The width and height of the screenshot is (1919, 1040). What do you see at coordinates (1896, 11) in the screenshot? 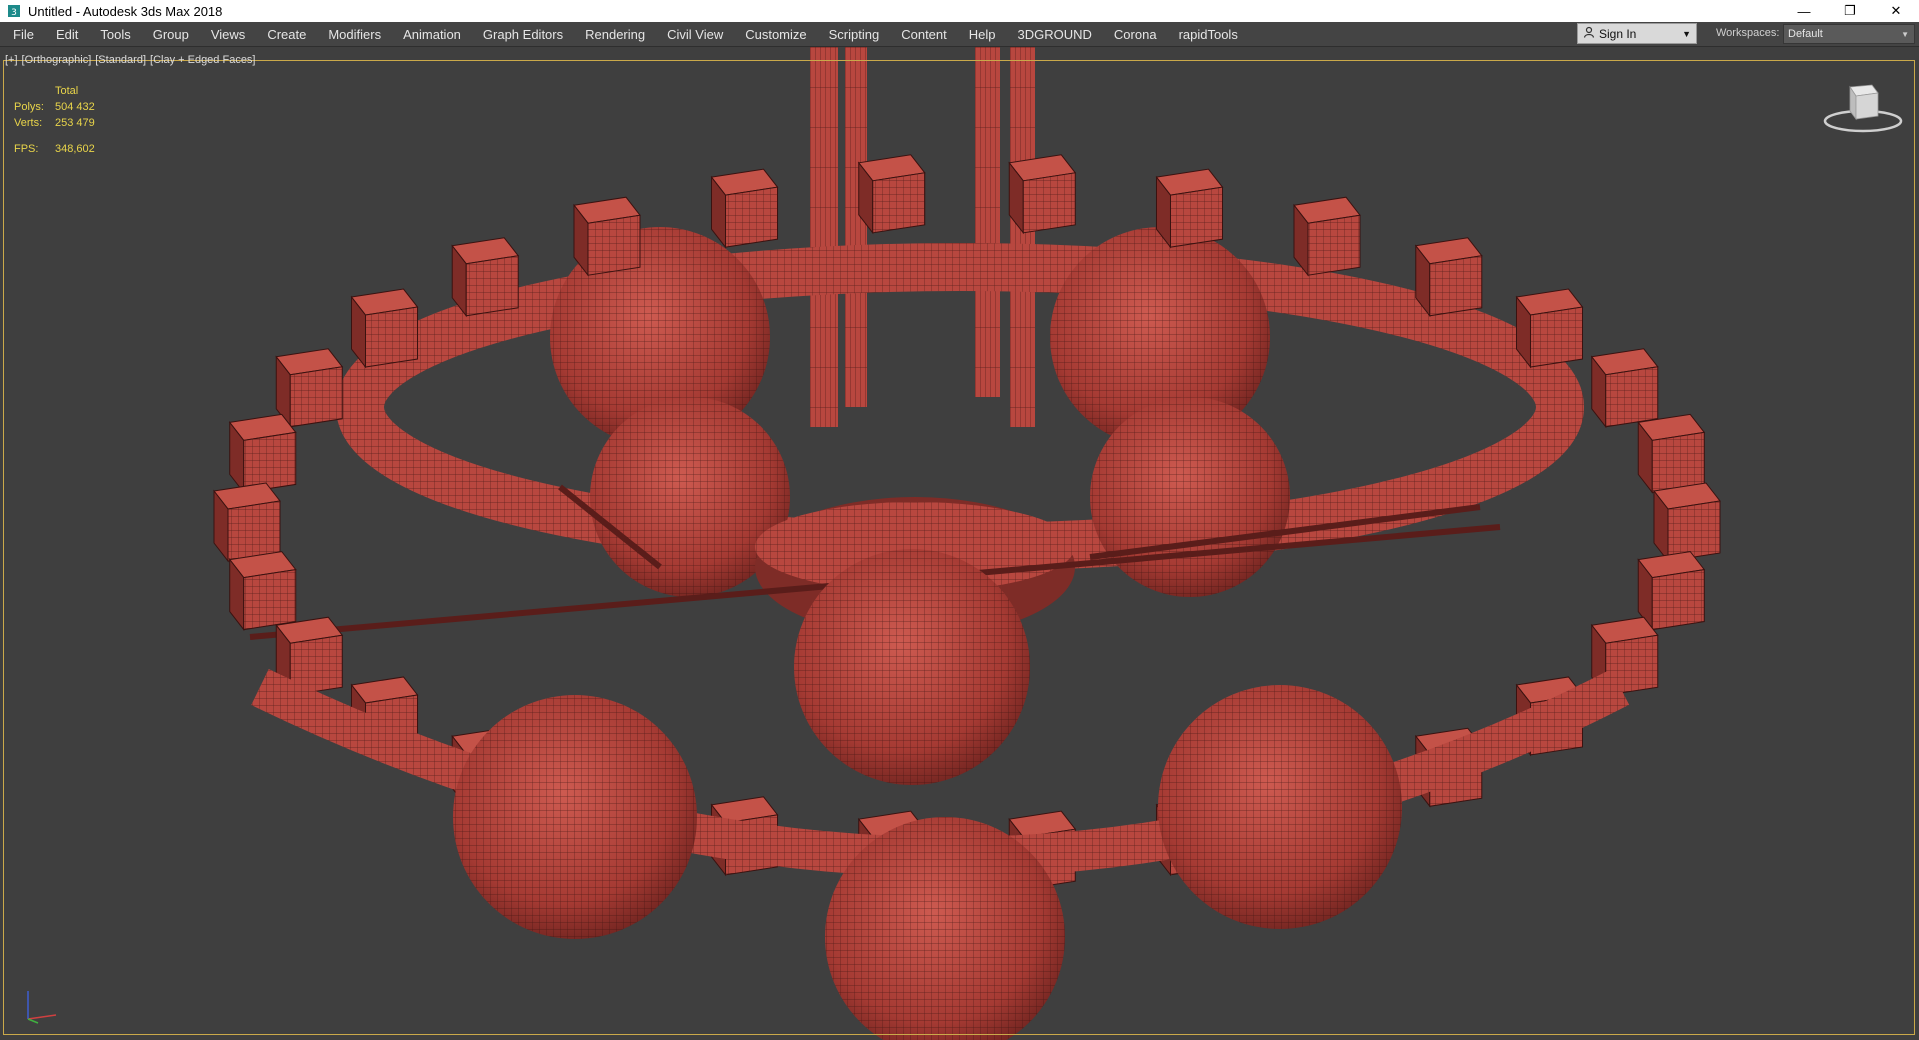
I see `close-button: ✕` at bounding box center [1896, 11].